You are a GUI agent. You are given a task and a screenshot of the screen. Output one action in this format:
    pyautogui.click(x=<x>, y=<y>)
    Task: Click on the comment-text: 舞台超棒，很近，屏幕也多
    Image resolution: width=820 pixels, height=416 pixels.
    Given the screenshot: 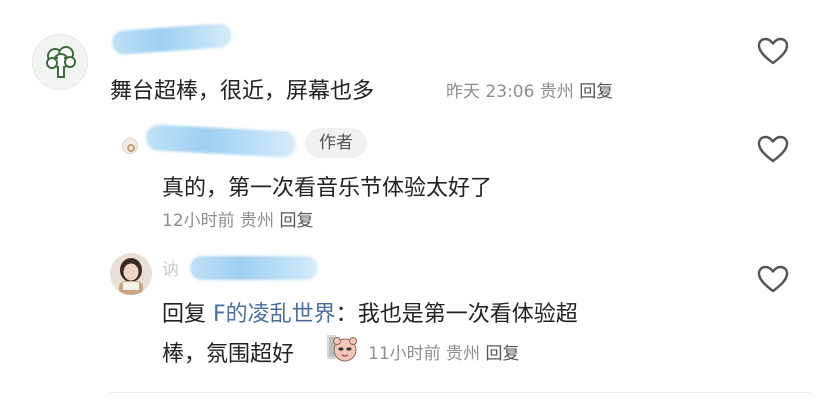 What is the action you would take?
    pyautogui.click(x=242, y=91)
    